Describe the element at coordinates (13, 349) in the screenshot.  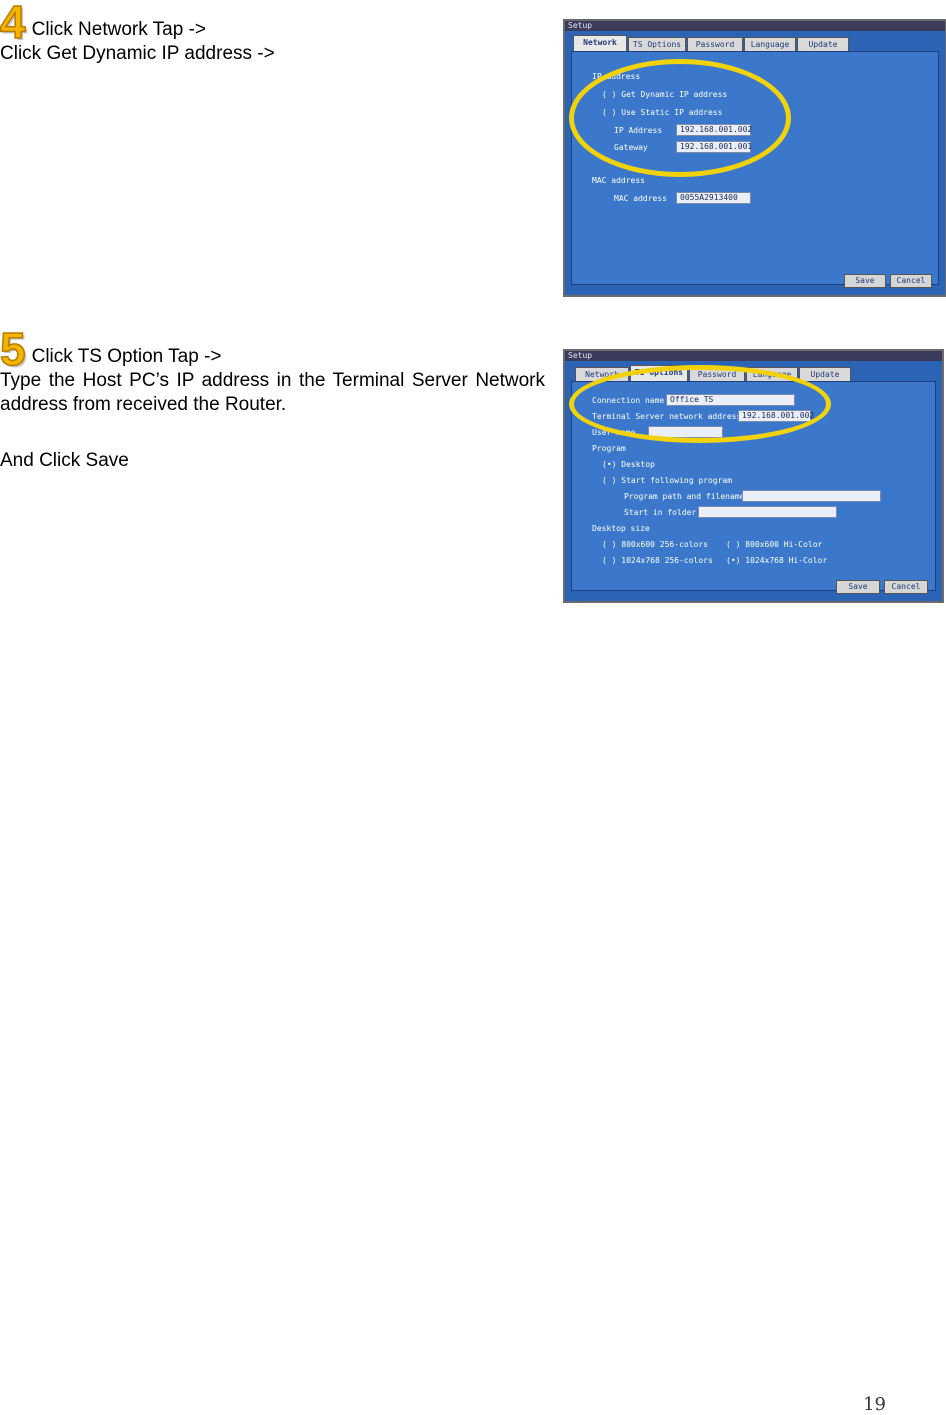
I see `step-5-number: 5` at that location.